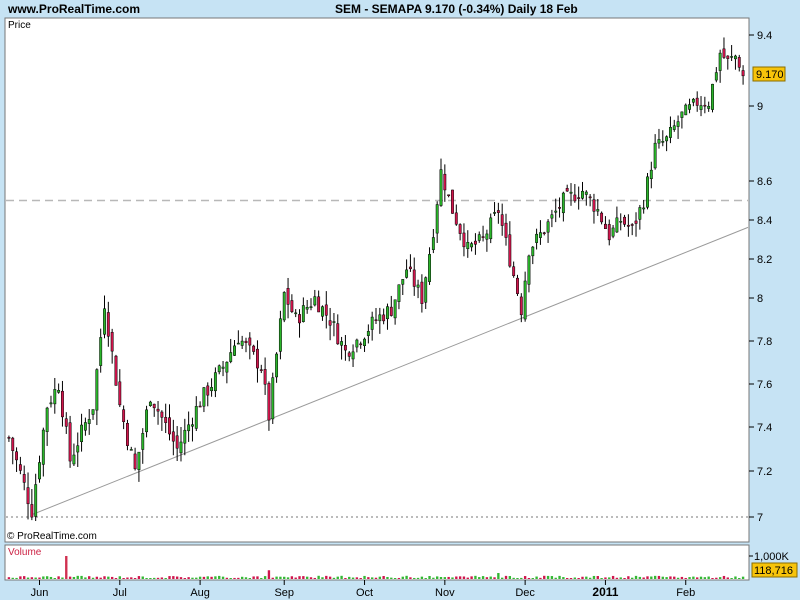  Describe the element at coordinates (760, 518) in the screenshot. I see `price-axis-label: 7` at that location.